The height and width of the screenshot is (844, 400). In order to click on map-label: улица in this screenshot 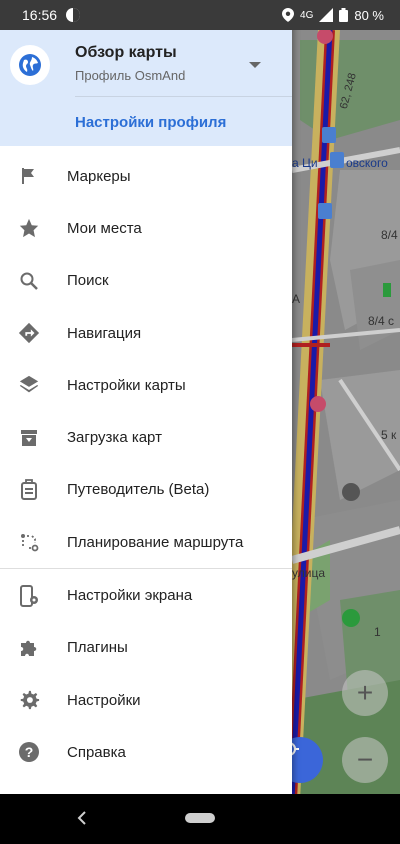, I will do `click(308, 573)`.